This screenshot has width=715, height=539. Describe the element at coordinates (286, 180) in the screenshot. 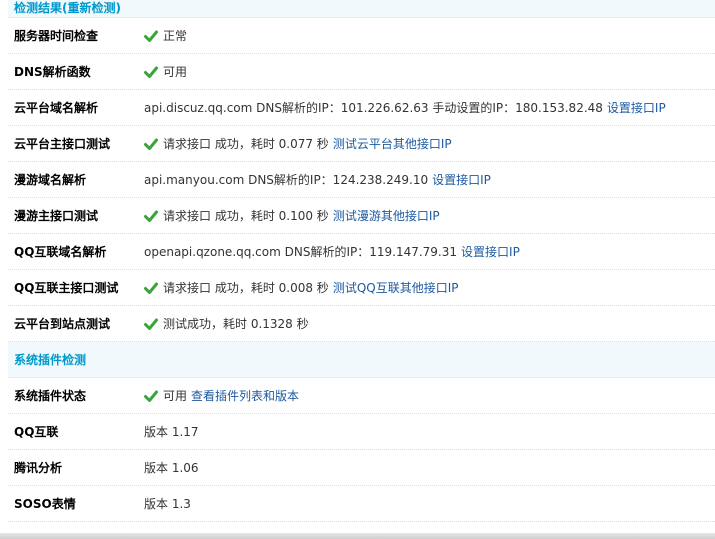

I see `status-text: api.manyou.com DNS解析的IP：124.238.249.10` at that location.